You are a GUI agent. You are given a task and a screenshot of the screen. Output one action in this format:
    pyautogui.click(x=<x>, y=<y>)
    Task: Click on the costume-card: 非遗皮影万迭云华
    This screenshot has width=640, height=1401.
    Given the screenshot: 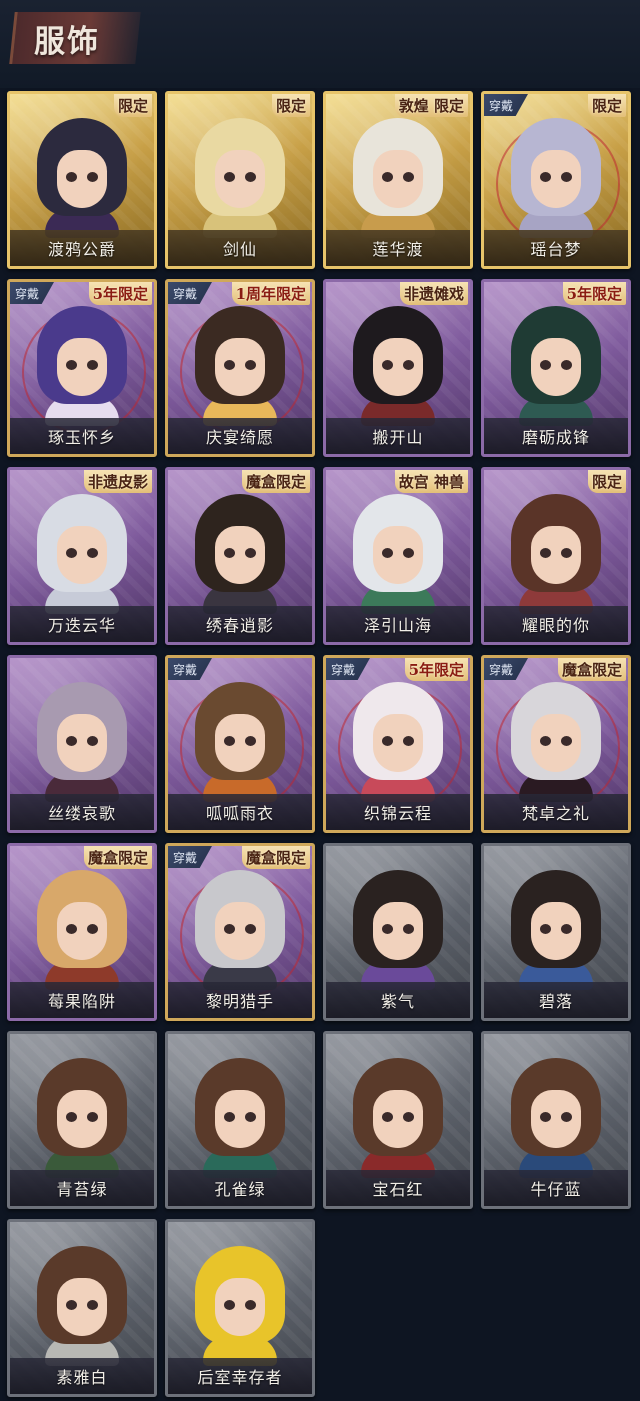 What is the action you would take?
    pyautogui.click(x=82, y=556)
    